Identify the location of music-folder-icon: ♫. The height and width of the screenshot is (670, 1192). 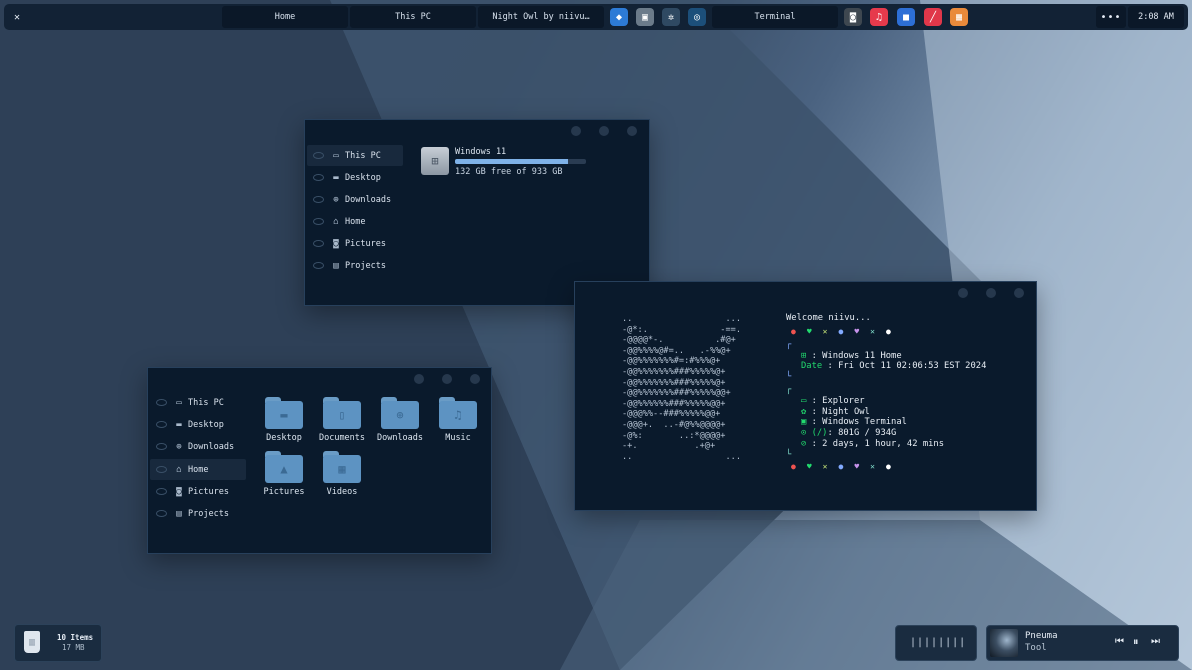
(458, 415).